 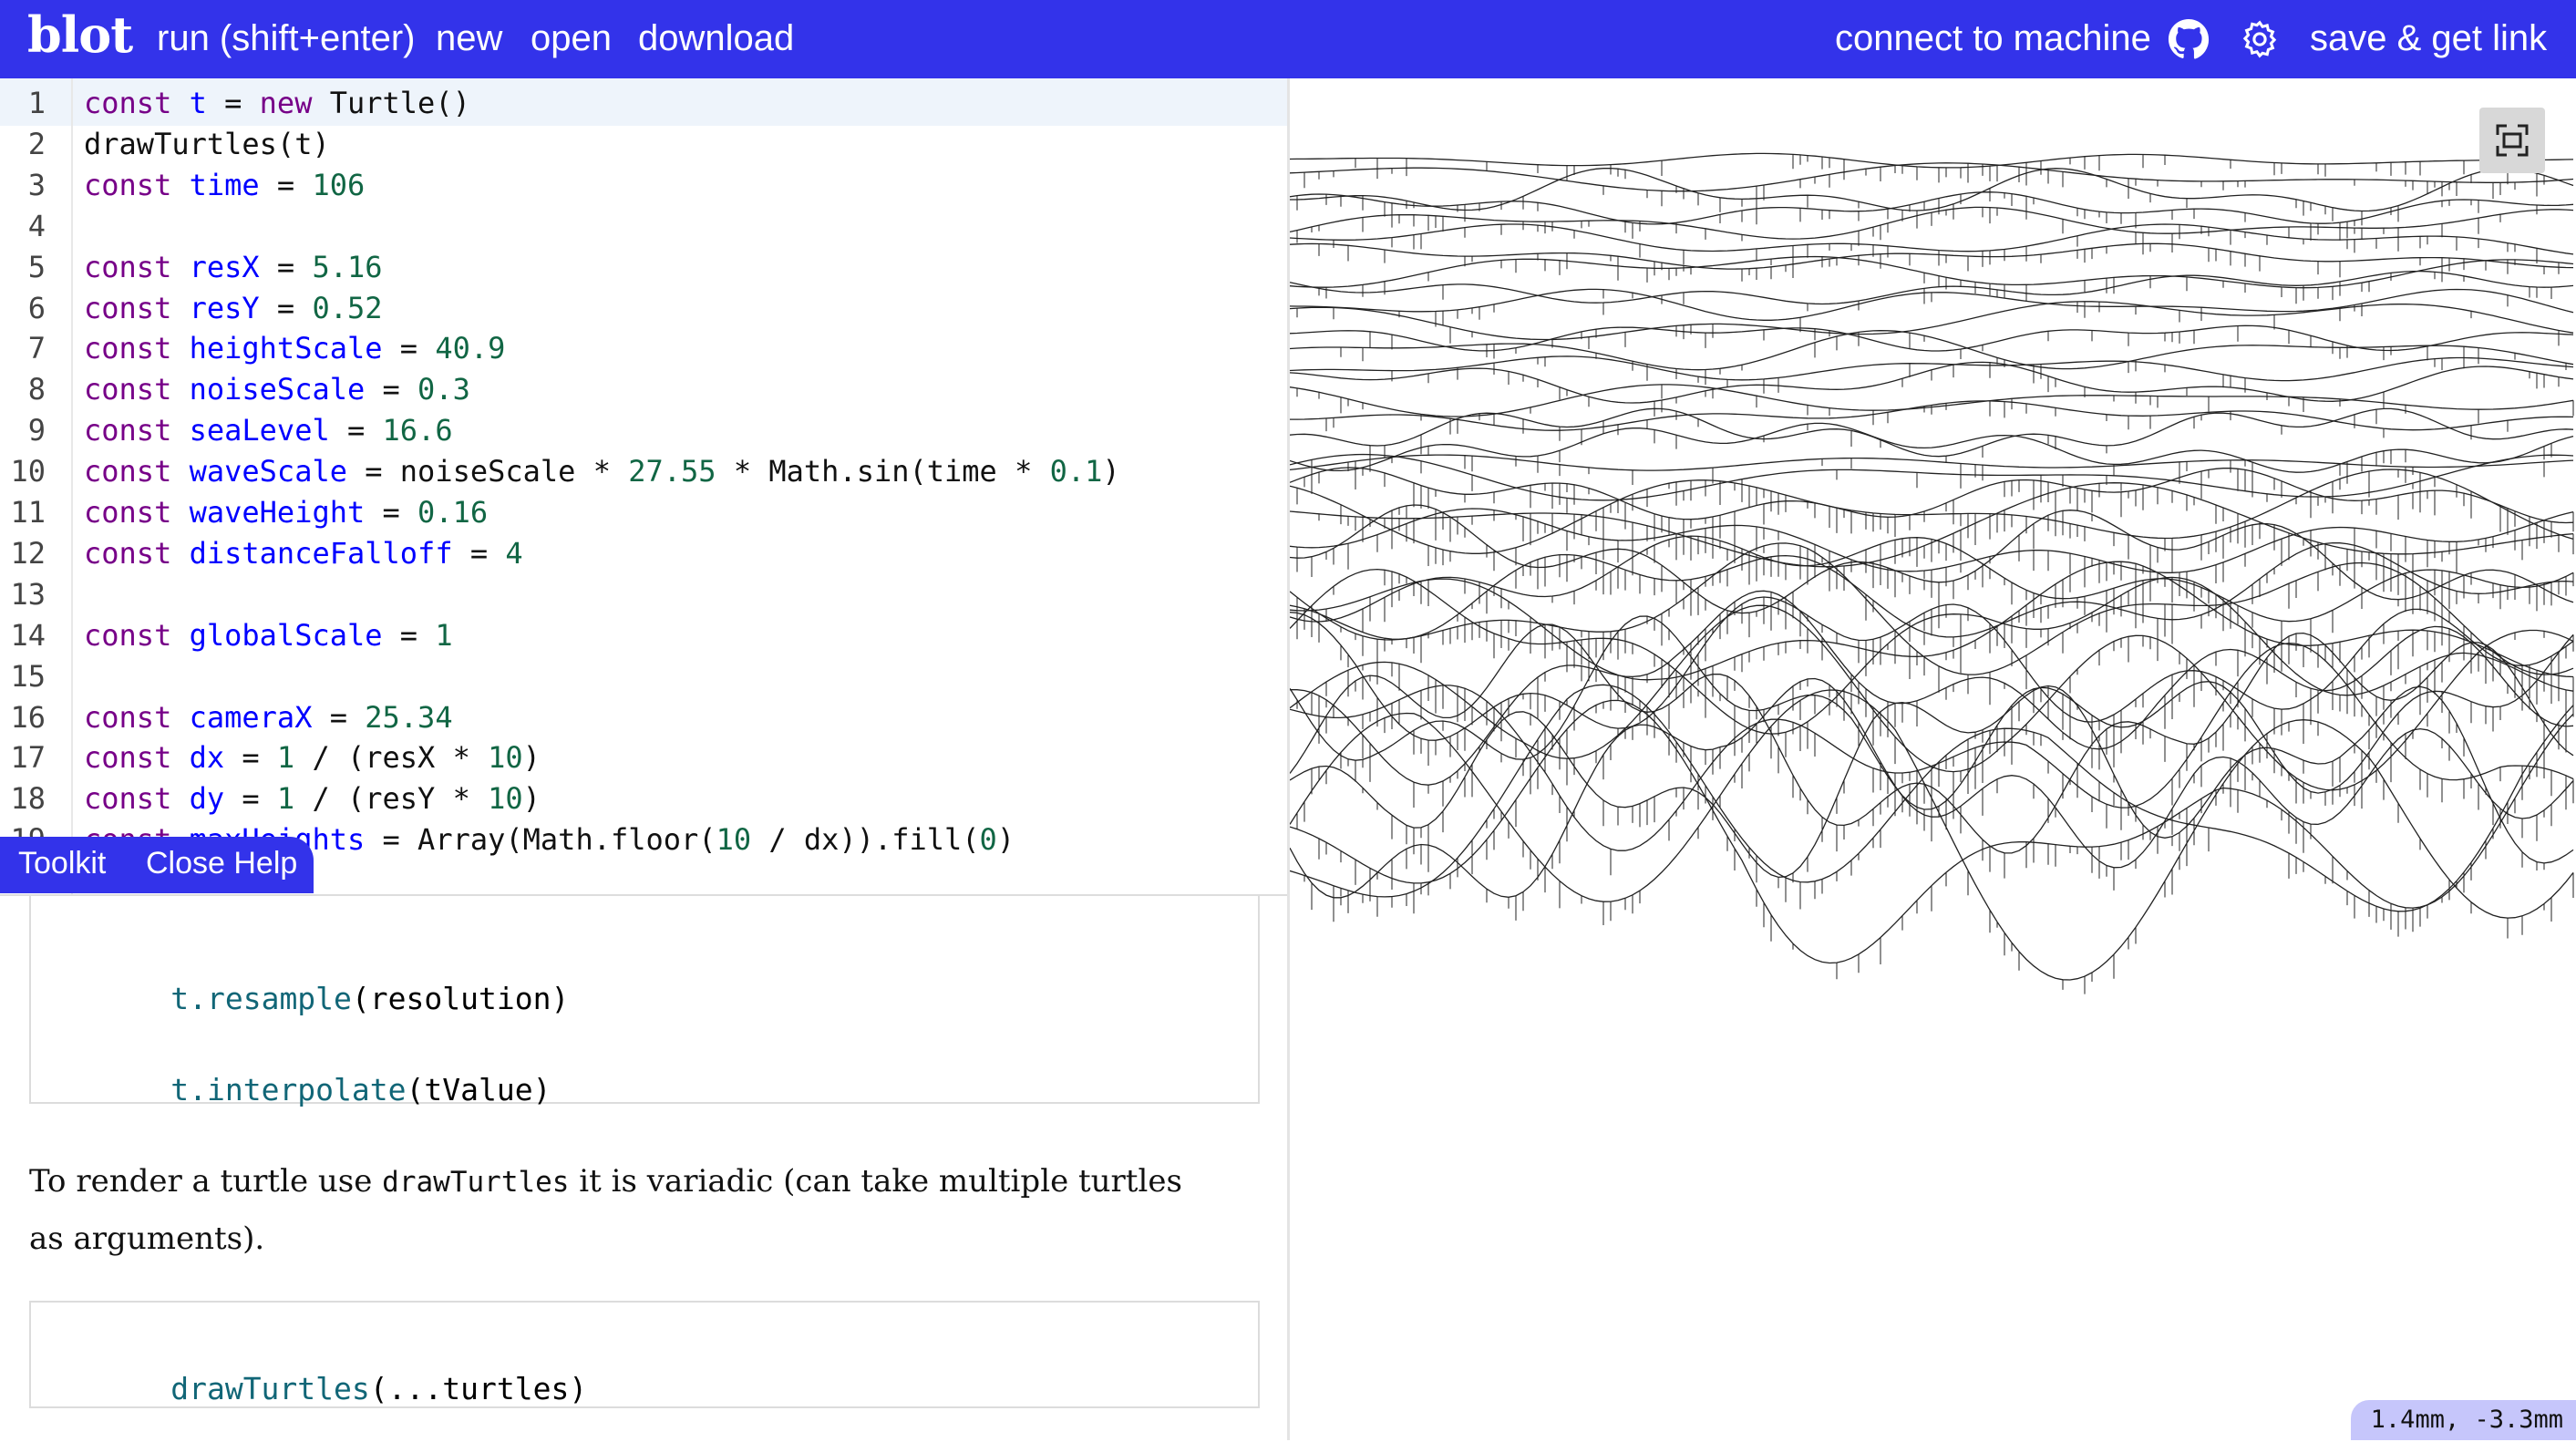 What do you see at coordinates (36, 307) in the screenshot?
I see `line-number: 6` at bounding box center [36, 307].